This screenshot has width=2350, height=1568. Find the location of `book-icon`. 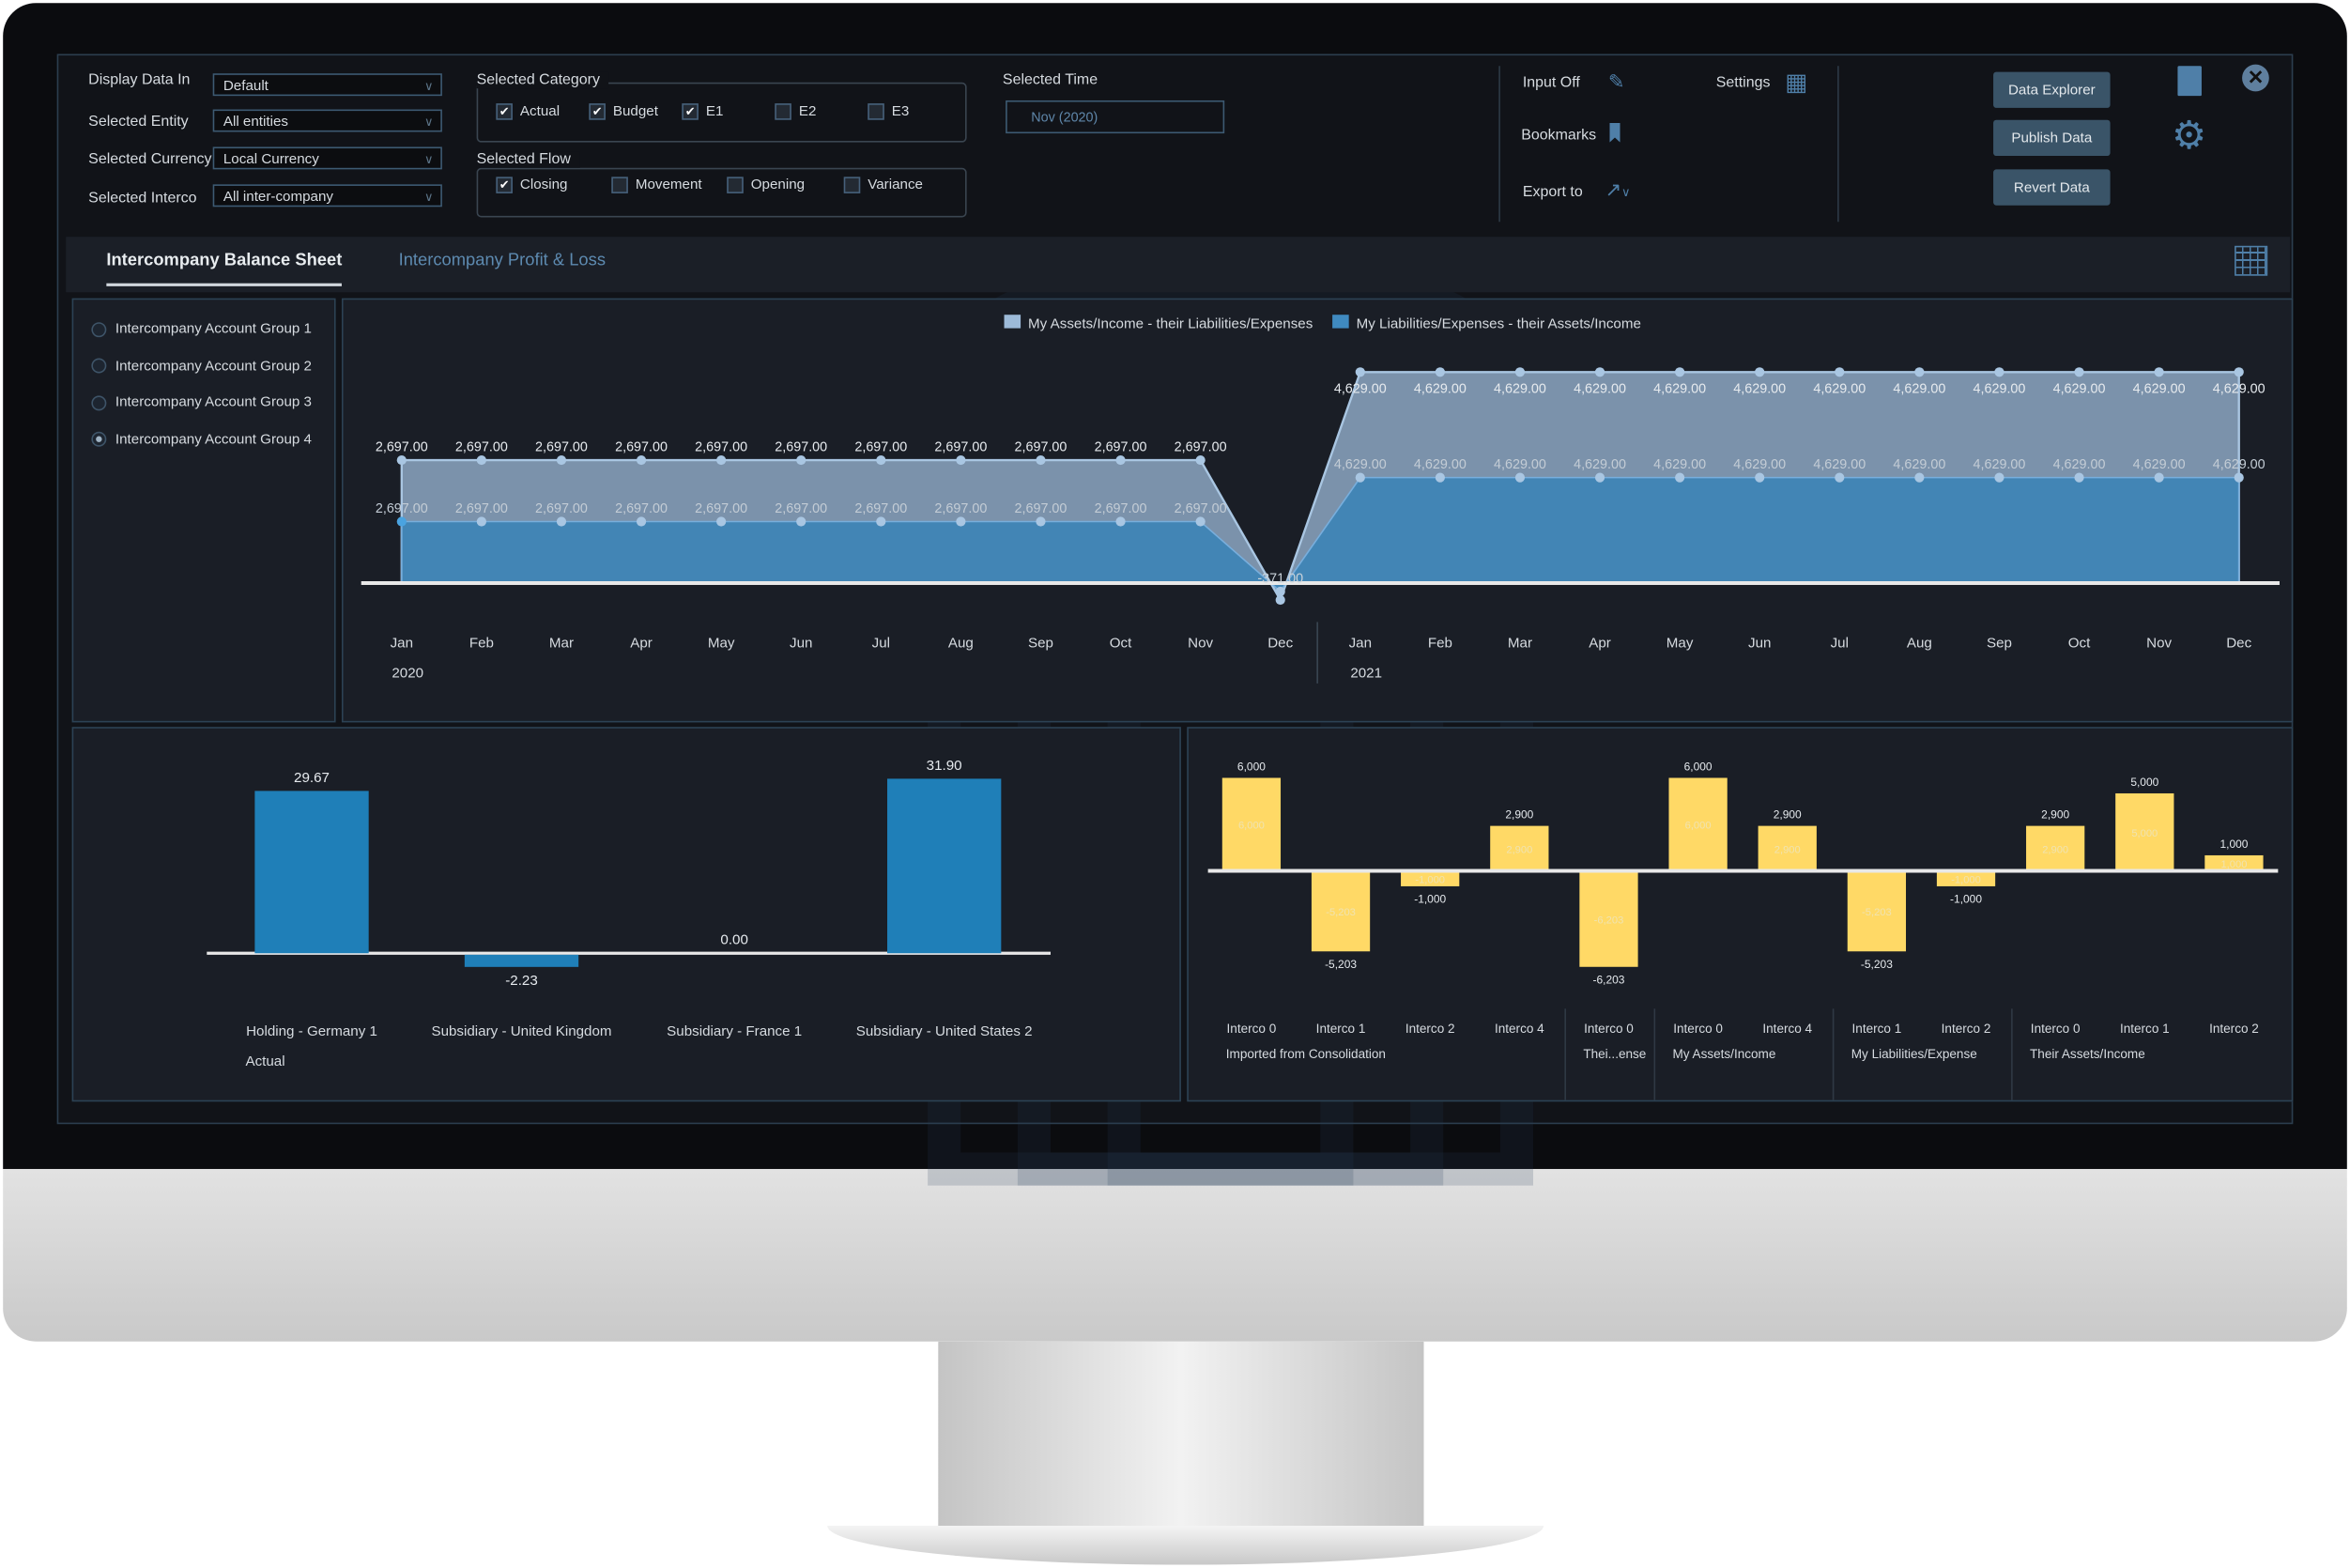

book-icon is located at coordinates (2190, 82).